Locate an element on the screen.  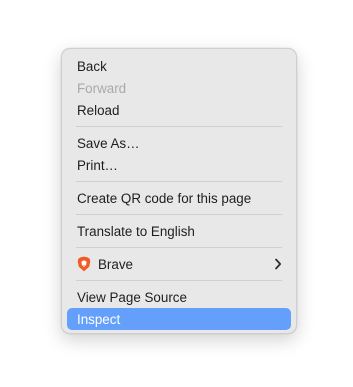
menu-item-label: Reload is located at coordinates (98, 110).